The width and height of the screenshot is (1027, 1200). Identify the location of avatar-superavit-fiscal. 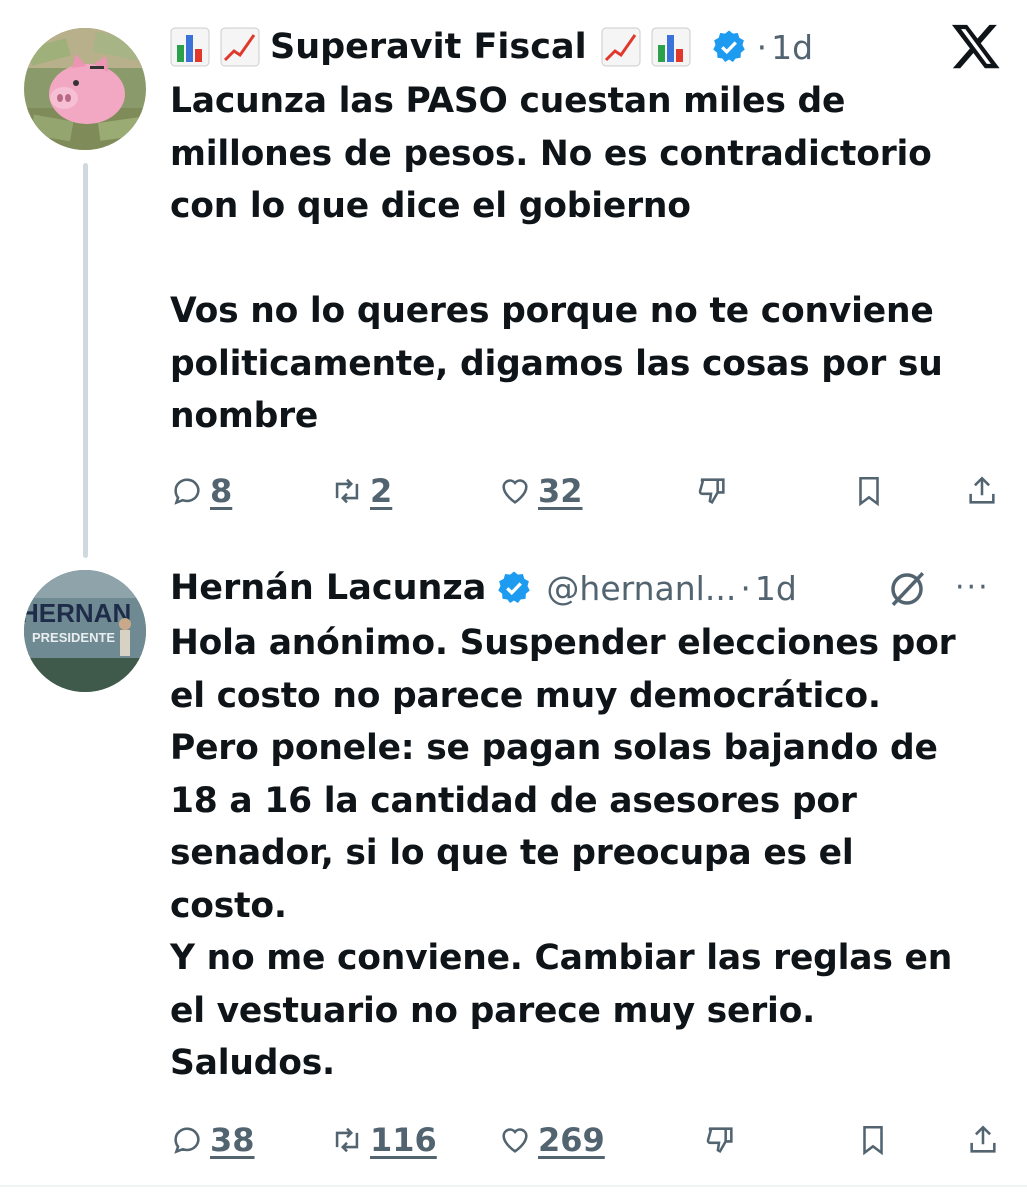
(85, 89).